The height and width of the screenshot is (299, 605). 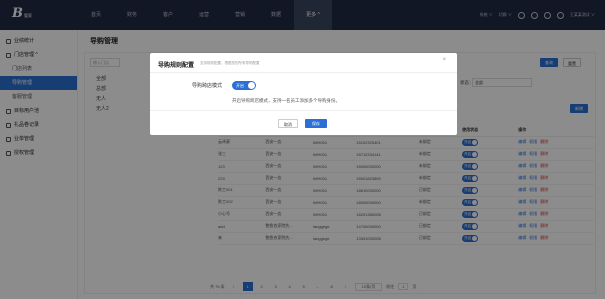 I want to click on close-icon: ×, so click(x=444, y=60).